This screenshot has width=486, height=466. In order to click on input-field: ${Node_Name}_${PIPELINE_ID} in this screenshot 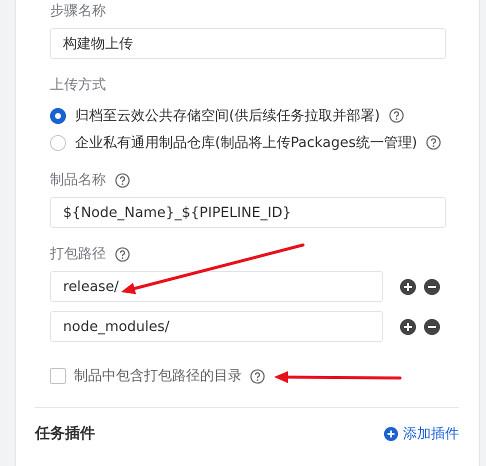, I will do `click(248, 212)`.